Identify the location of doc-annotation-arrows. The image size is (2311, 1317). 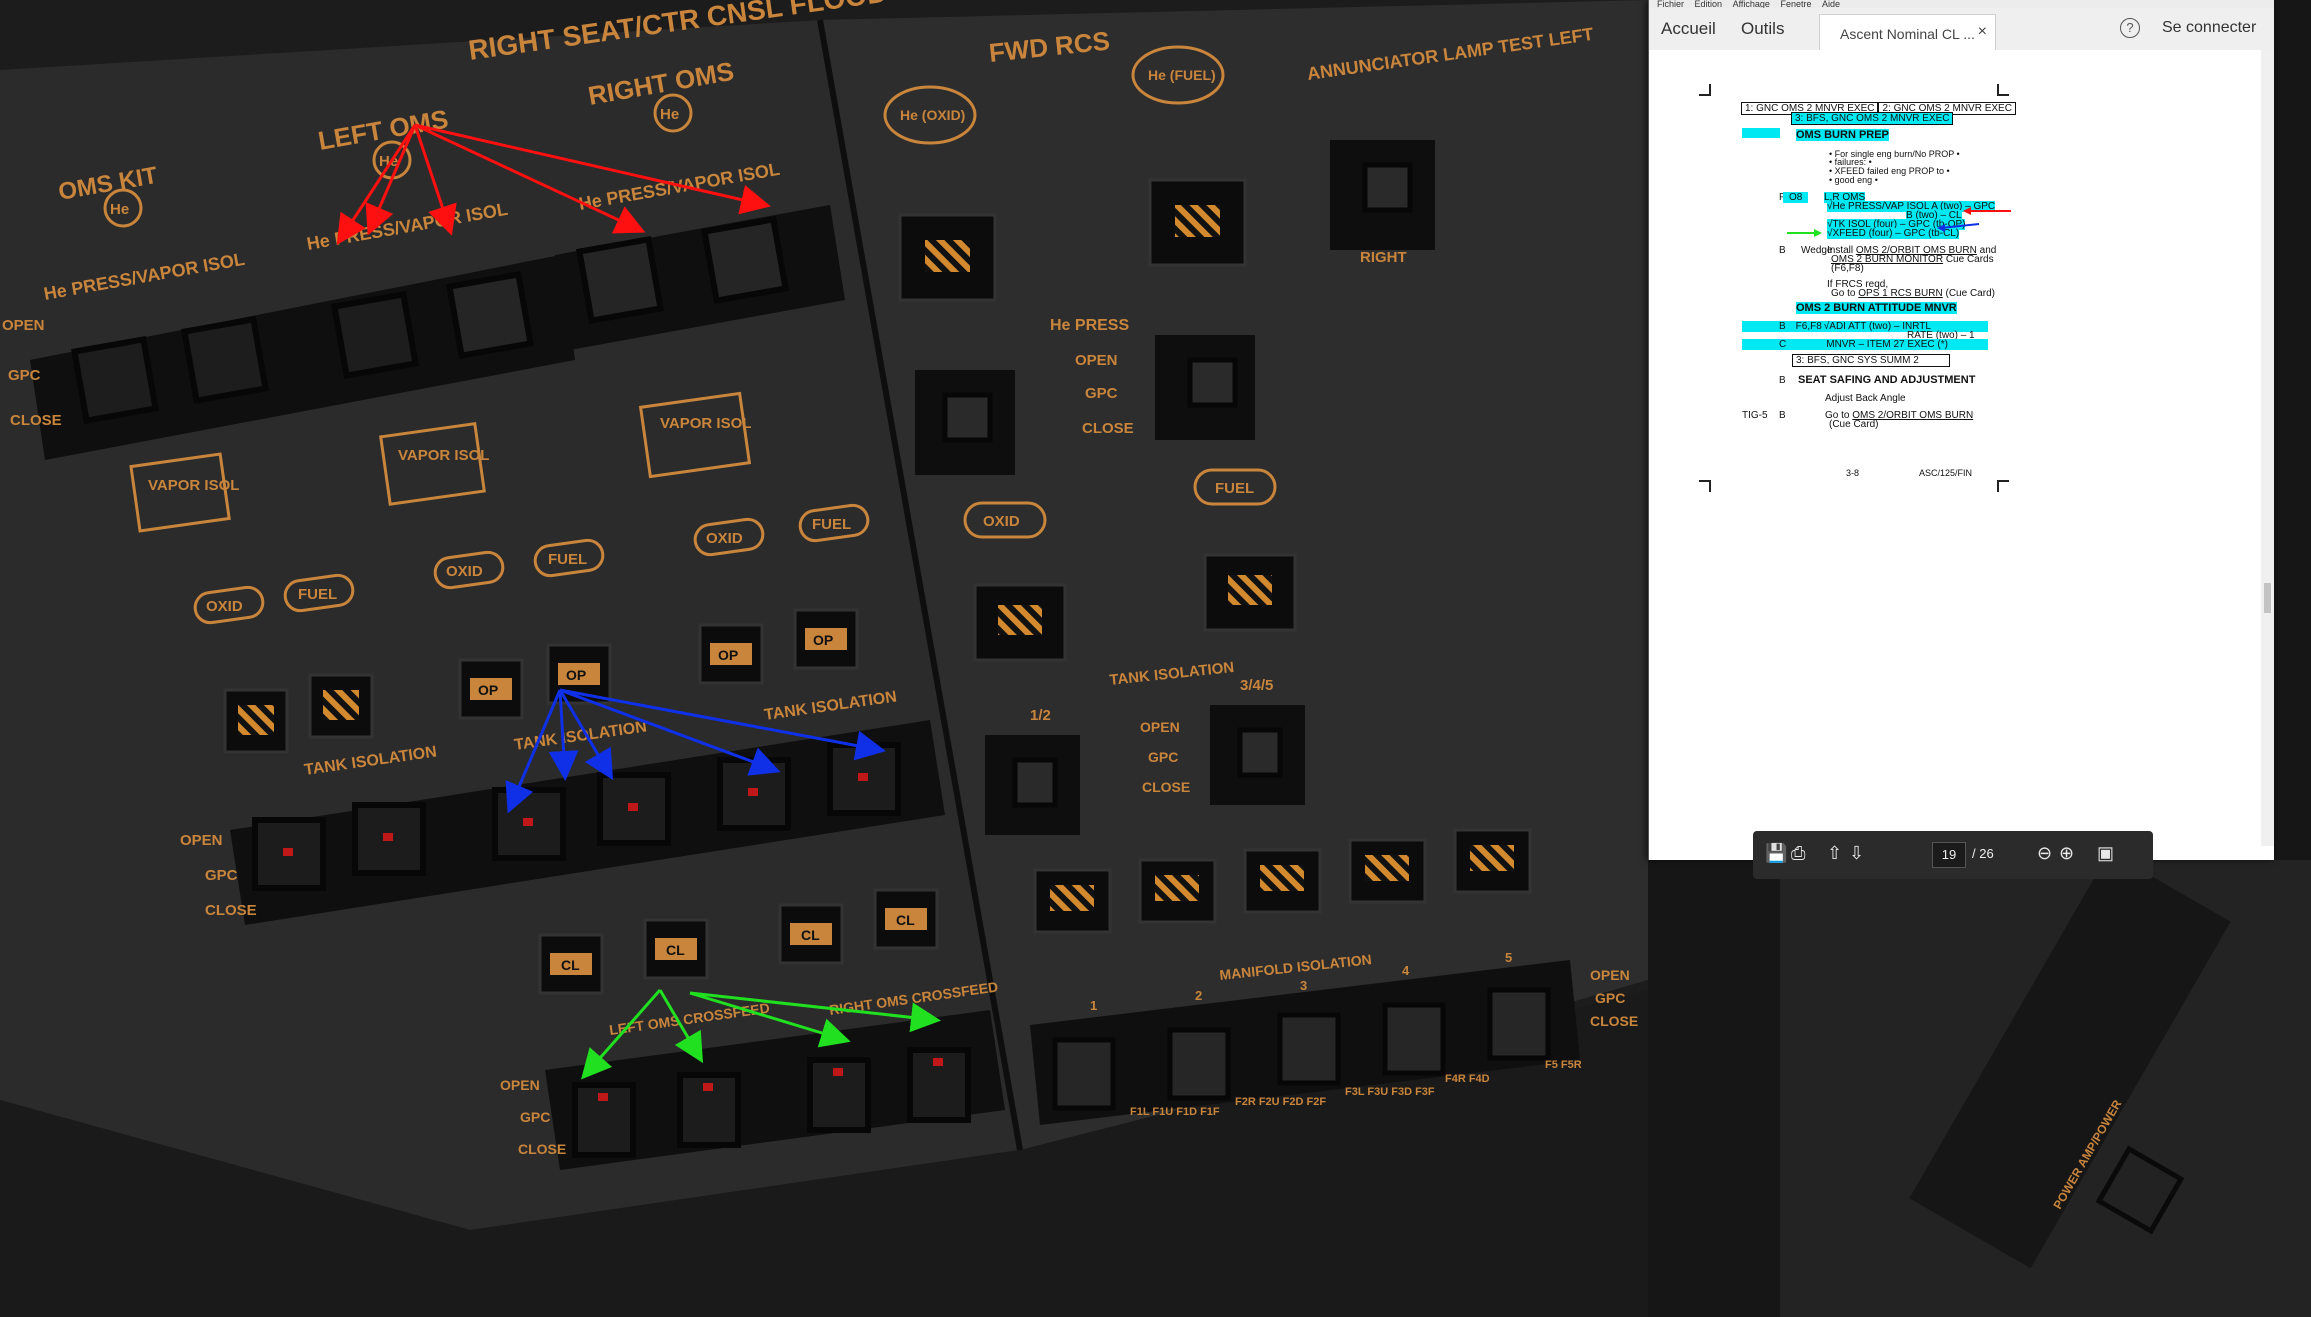
(1899, 222).